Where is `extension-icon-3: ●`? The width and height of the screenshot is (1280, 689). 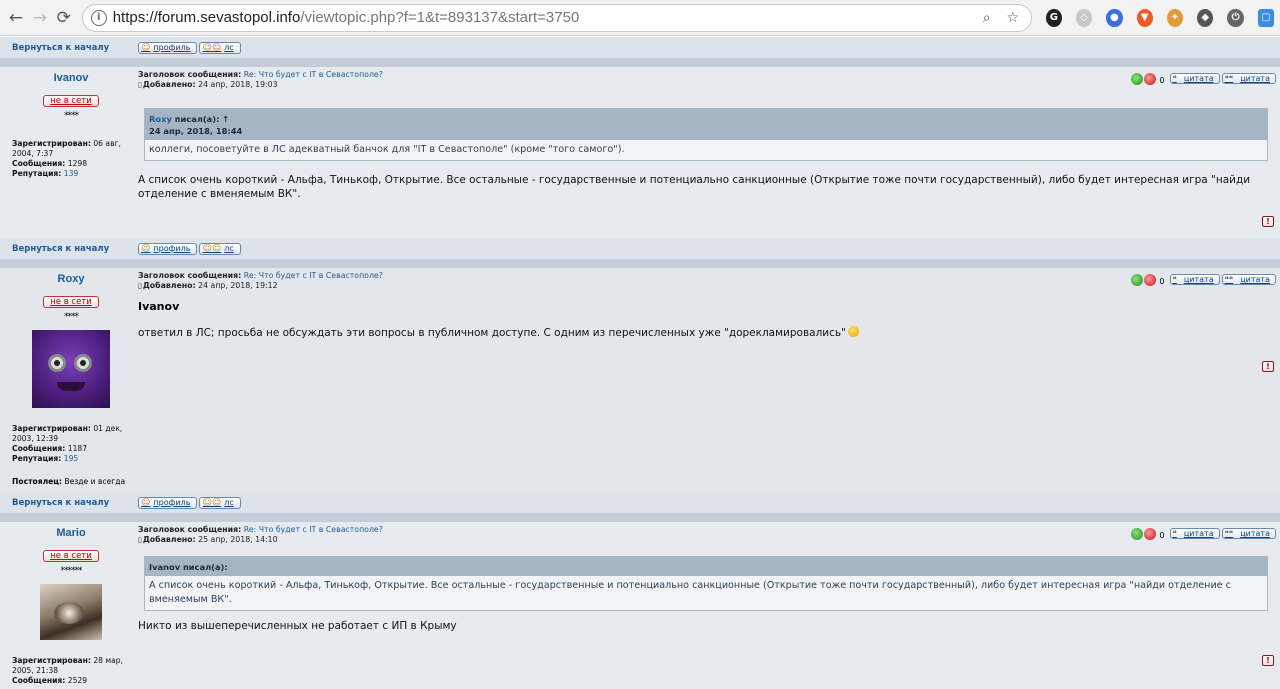
extension-icon-3: ● is located at coordinates (1114, 17).